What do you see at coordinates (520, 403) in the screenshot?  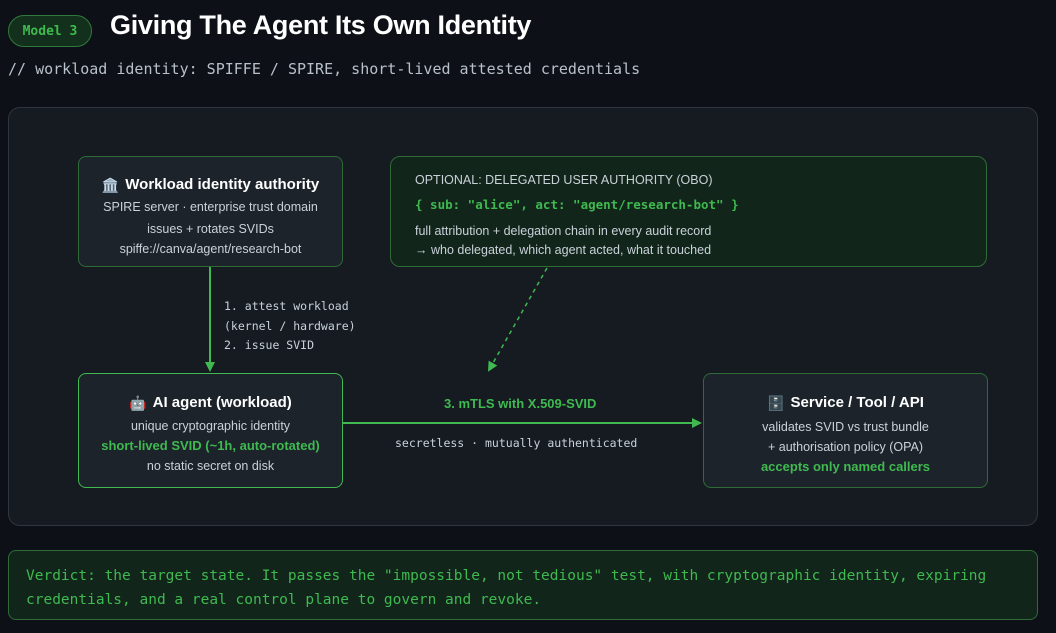 I see `mtls-label: 3. mTLS with X.509-SVID` at bounding box center [520, 403].